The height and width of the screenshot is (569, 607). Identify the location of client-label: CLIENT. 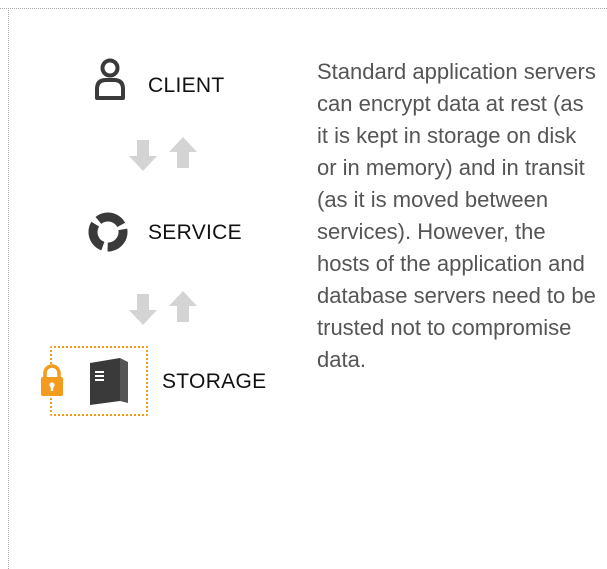
(186, 85).